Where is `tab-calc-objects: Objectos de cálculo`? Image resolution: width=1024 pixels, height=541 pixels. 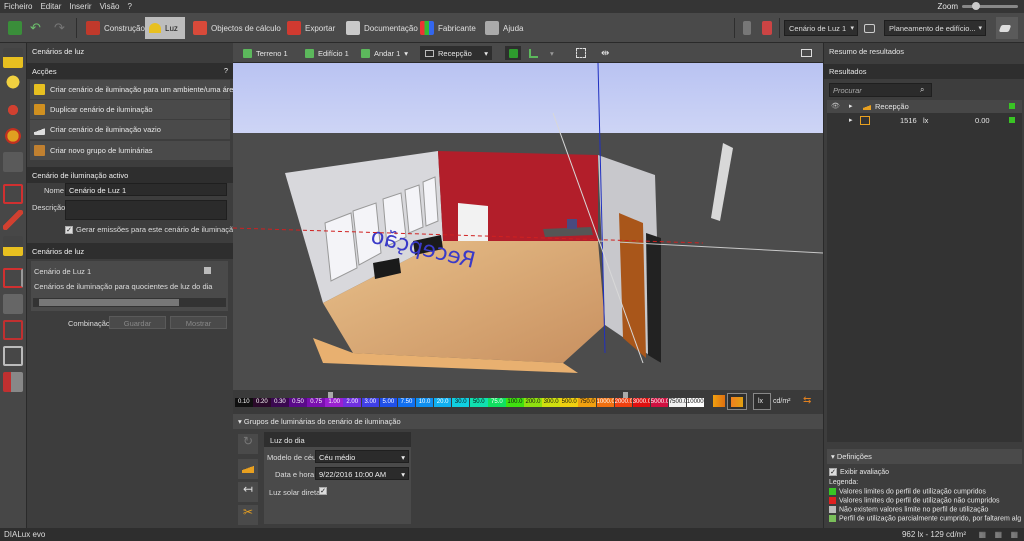
tab-calc-objects: Objectos de cálculo is located at coordinates (237, 28).